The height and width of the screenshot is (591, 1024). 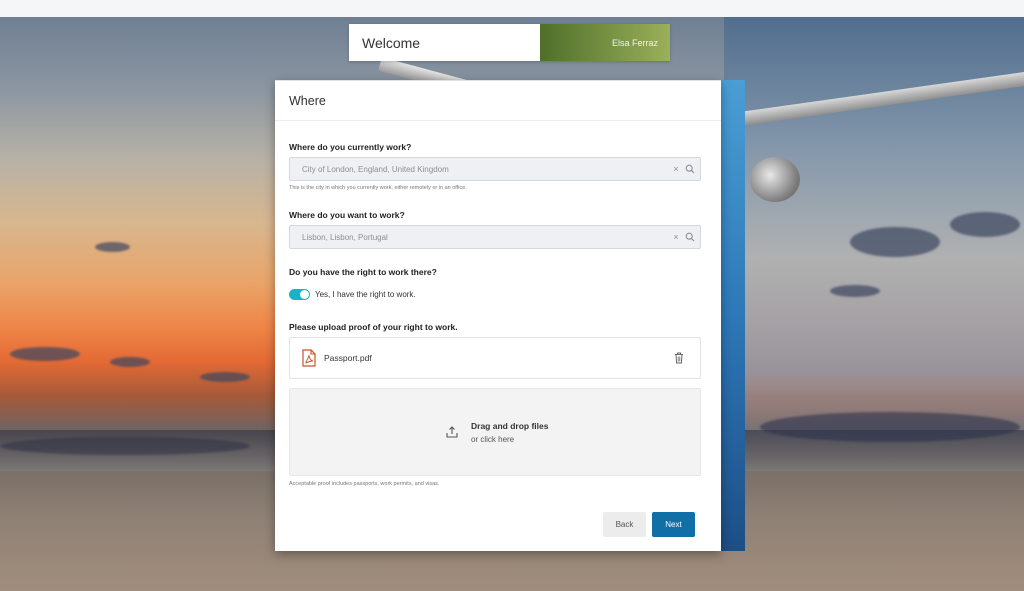 What do you see at coordinates (363, 272) in the screenshot?
I see `right-to-work-label: Do you have the right to work there?` at bounding box center [363, 272].